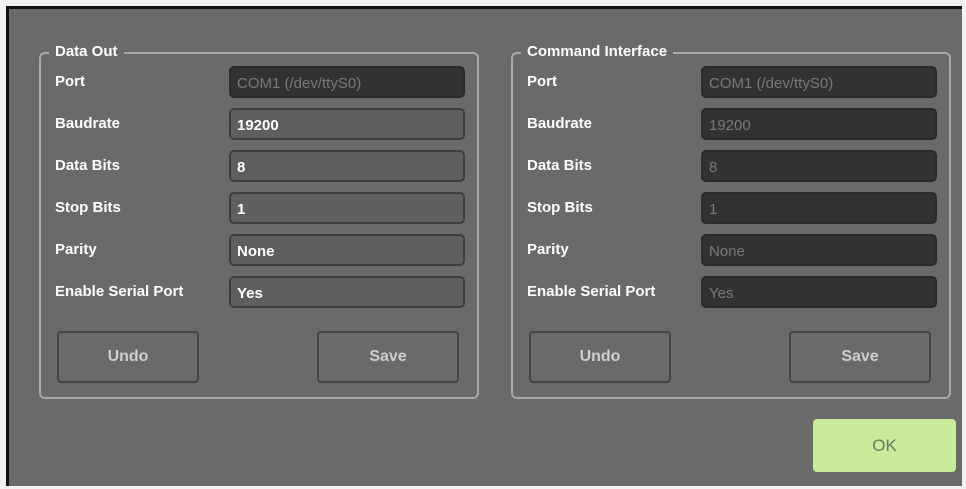  I want to click on data-out-parity-field: None, so click(347, 250).